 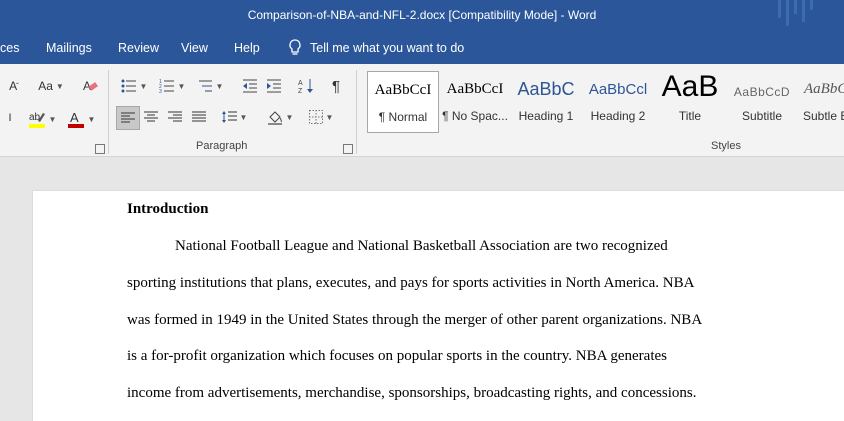 What do you see at coordinates (403, 102) in the screenshot?
I see `style-normal: AaBbCcI ¶ Normal` at bounding box center [403, 102].